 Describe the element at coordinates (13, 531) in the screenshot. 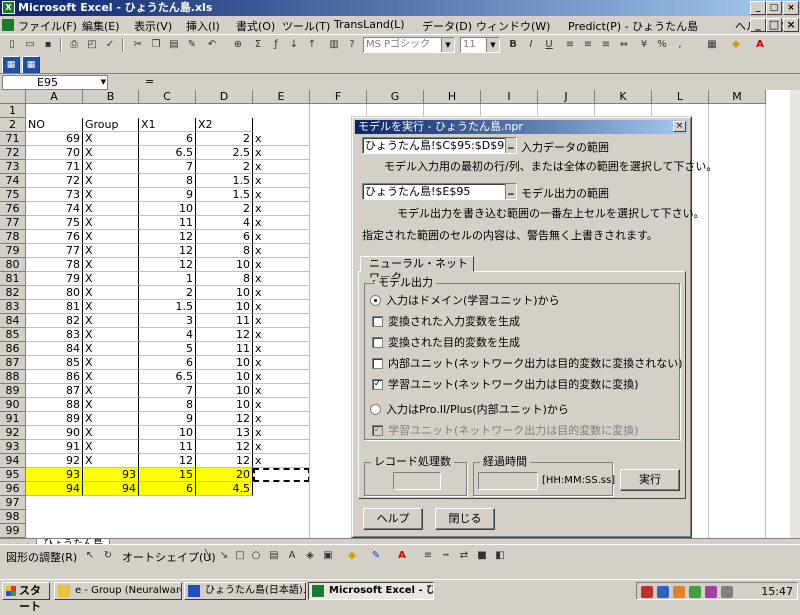

I see `row-header: 99` at that location.